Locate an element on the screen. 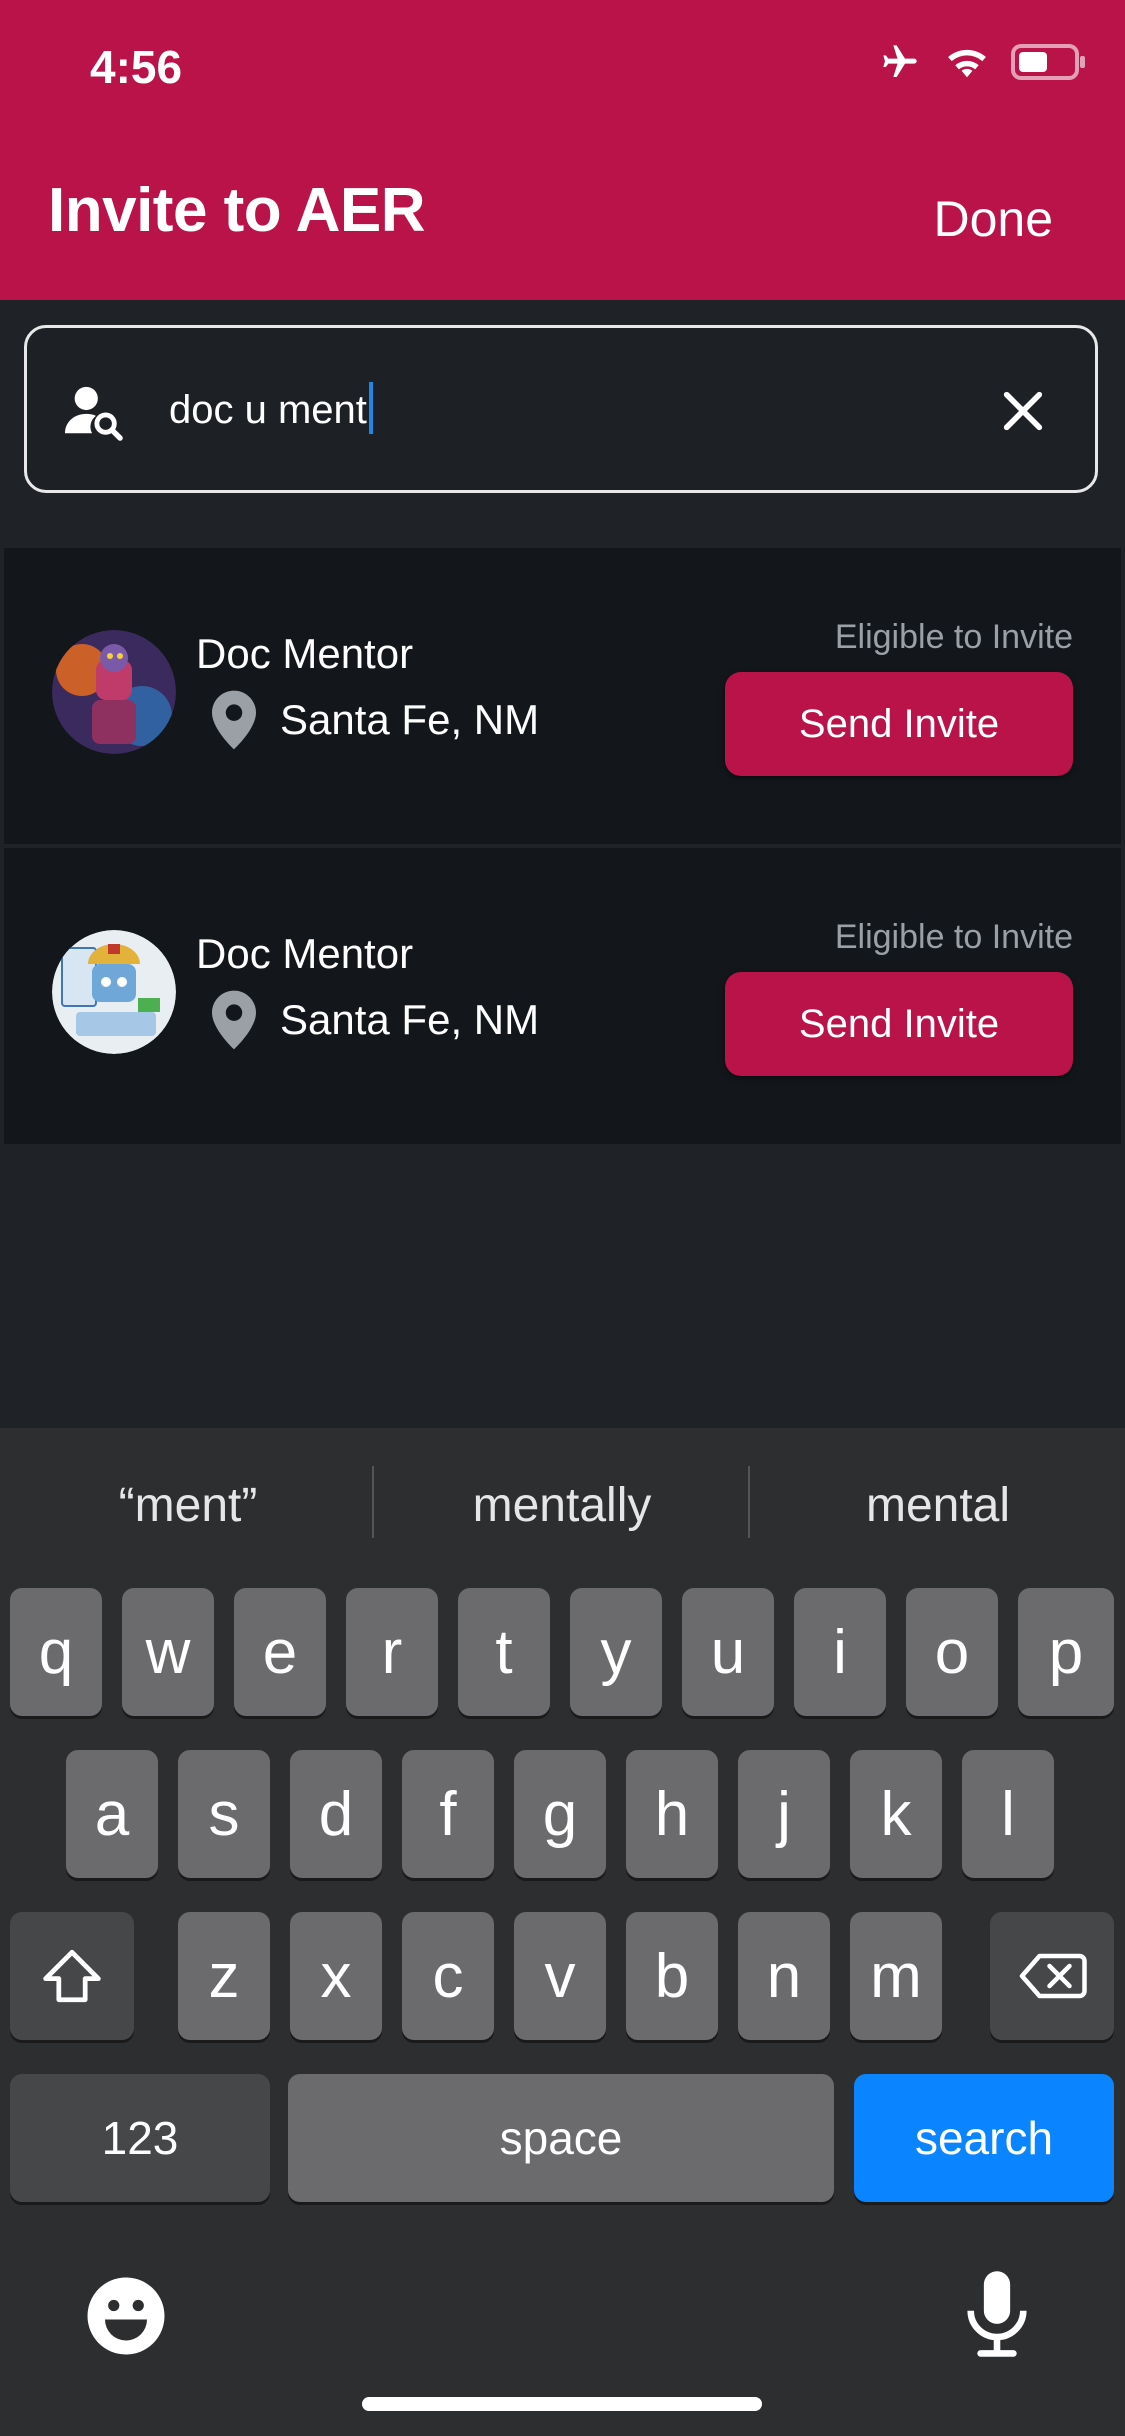 The width and height of the screenshot is (1125, 2436). text-caret is located at coordinates (370, 408).